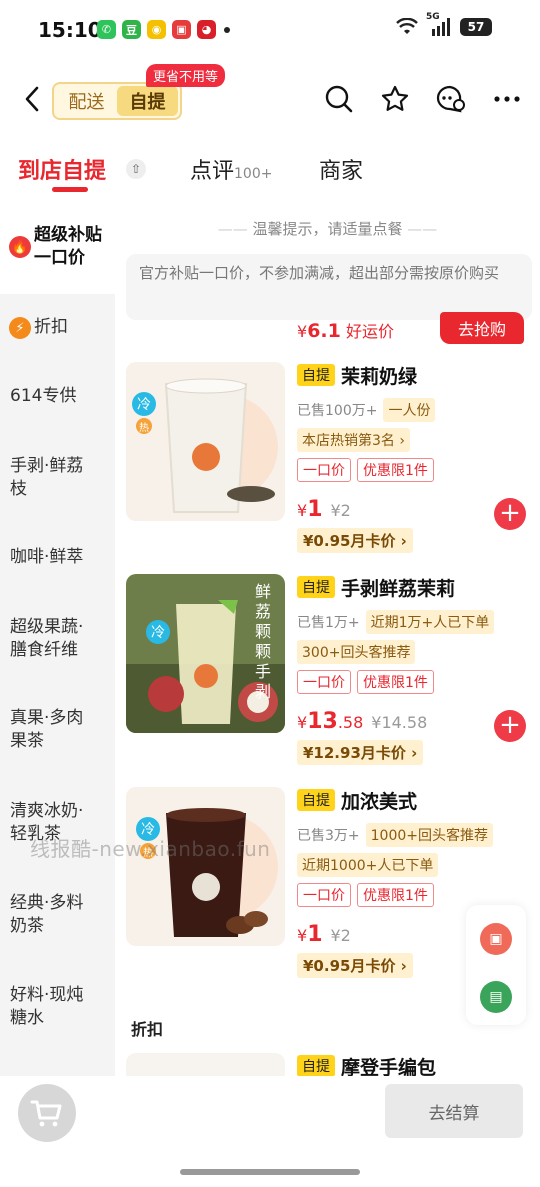  I want to click on wechat-icon: ✆, so click(106, 29).